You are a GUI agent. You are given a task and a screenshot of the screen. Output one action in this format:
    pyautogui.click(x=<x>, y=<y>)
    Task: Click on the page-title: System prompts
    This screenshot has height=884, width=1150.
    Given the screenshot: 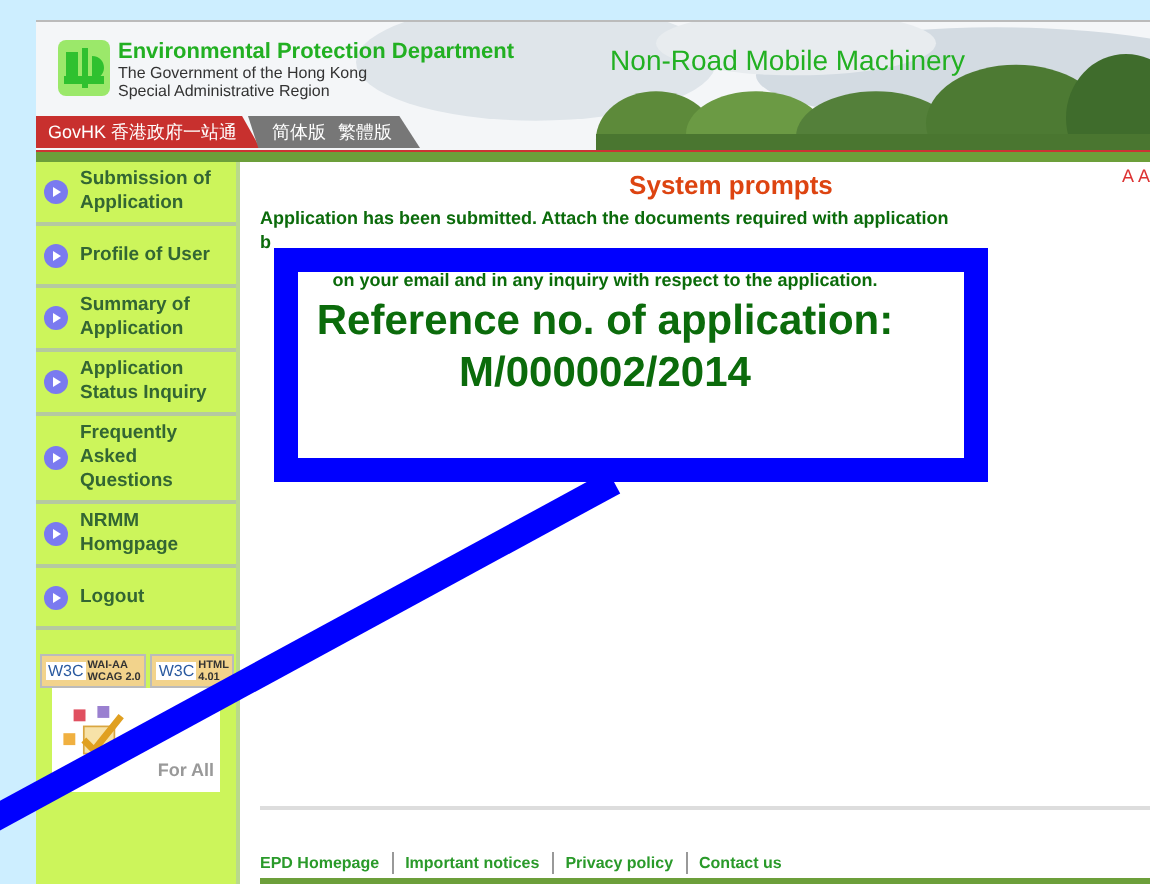 What is the action you would take?
    pyautogui.click(x=731, y=184)
    